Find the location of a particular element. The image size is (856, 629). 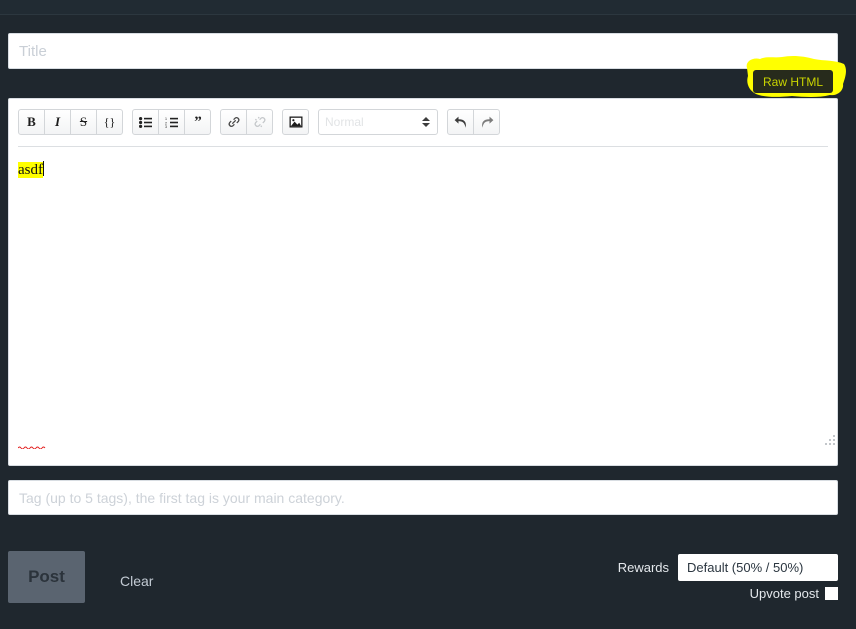

raw-html-tooltip: Raw HTML is located at coordinates (793, 81).